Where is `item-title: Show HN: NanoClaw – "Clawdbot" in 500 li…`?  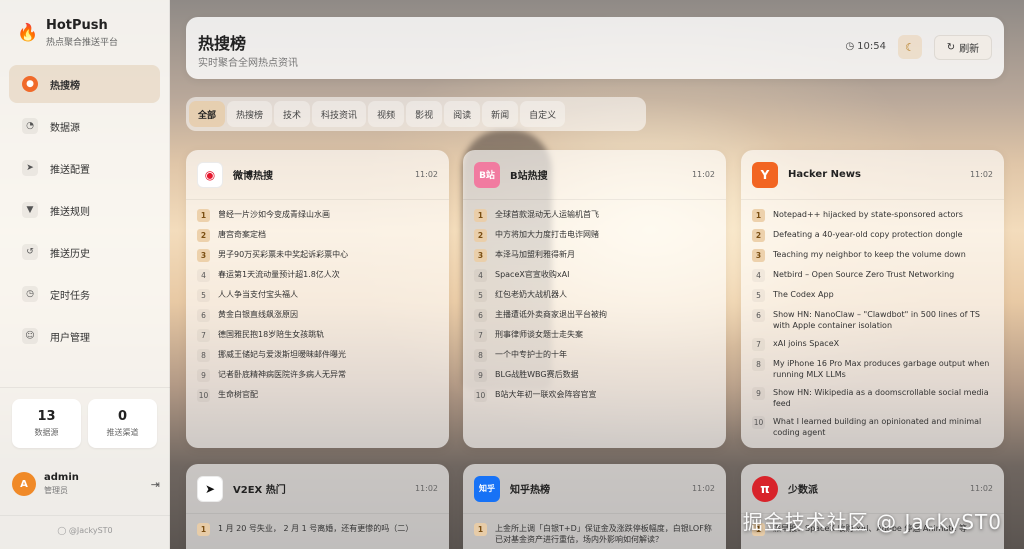
item-title: Show HN: NanoClaw – "Clawdbot" in 500 li… is located at coordinates (876, 320).